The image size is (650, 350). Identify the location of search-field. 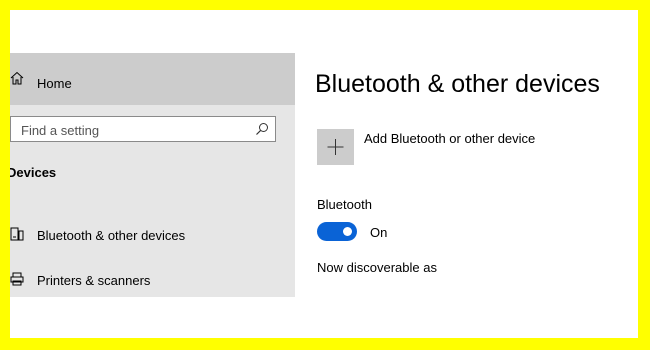
(143, 129).